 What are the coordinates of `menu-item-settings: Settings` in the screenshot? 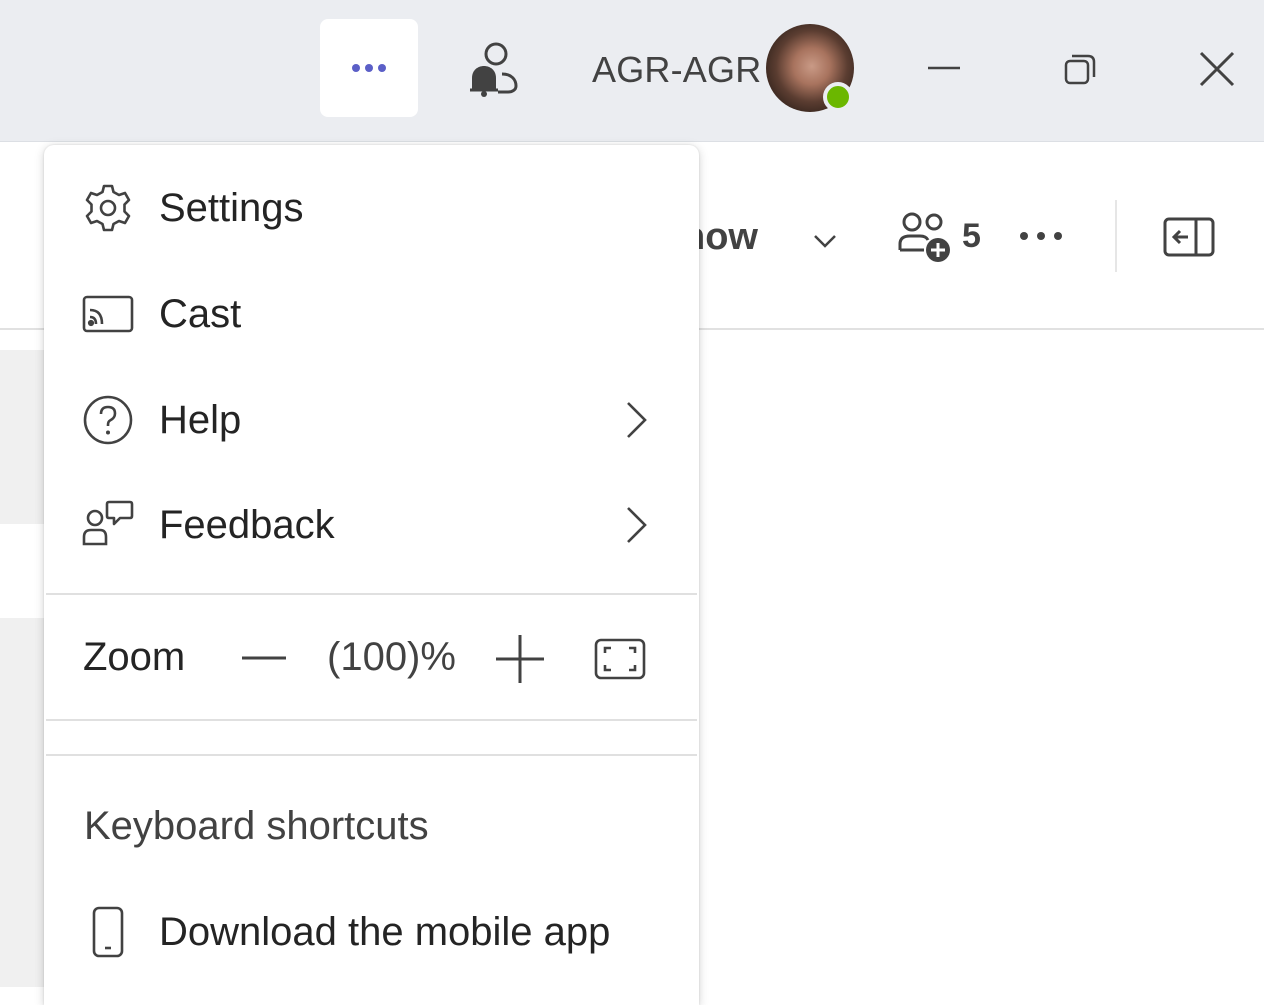 It's located at (371, 208).